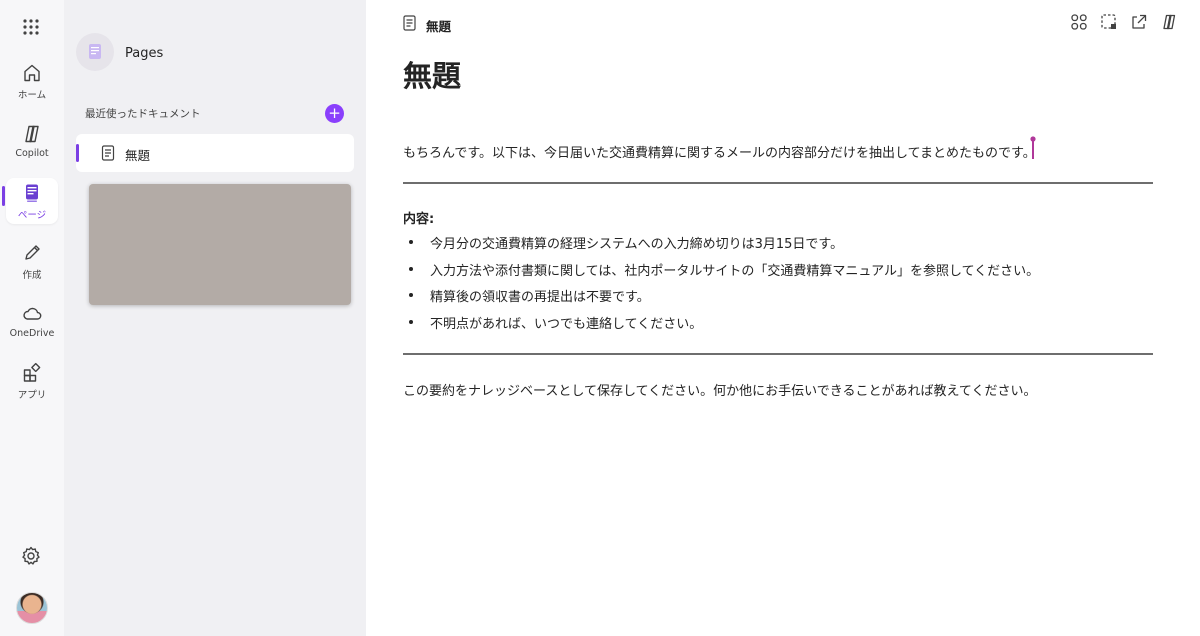 Image resolution: width=1200 pixels, height=636 pixels. I want to click on components-icon, so click(1079, 22).